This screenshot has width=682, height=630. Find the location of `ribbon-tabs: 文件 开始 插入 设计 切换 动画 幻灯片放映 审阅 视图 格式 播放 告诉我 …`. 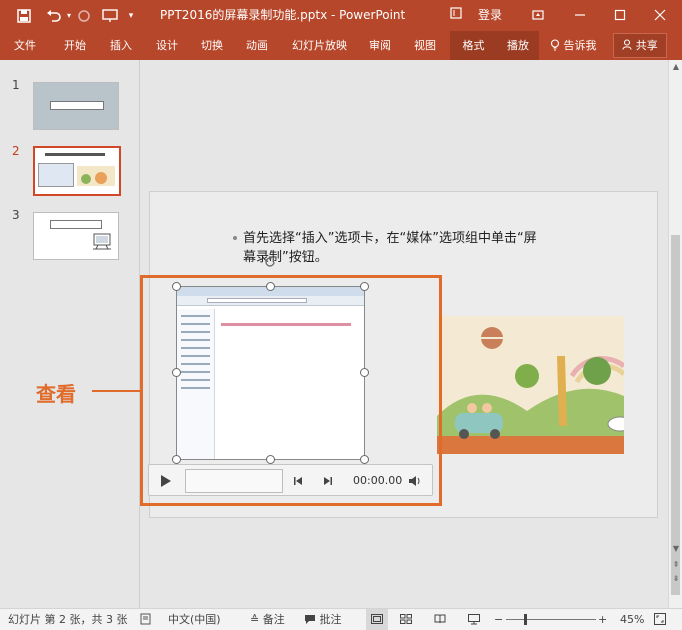

ribbon-tabs: 文件 开始 插入 设计 切换 动画 幻灯片放映 审阅 视图 格式 播放 告诉我 … is located at coordinates (341, 45).